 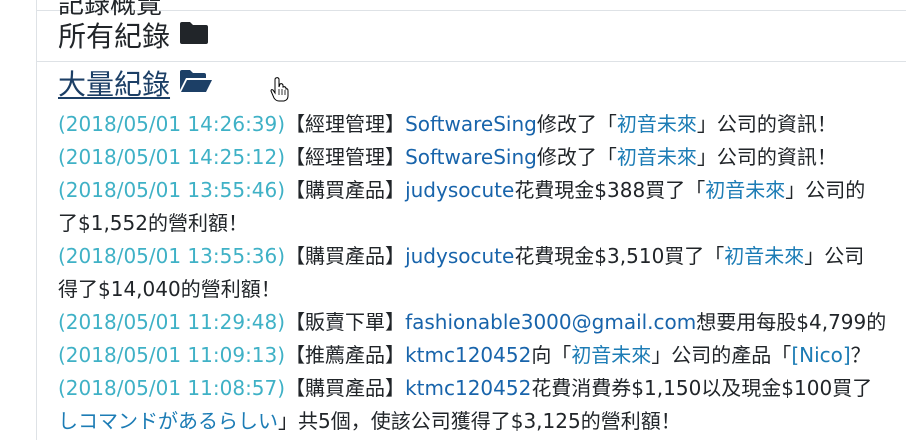 I want to click on log-timestamp: (2018/05/01 11:08:57), so click(x=172, y=388).